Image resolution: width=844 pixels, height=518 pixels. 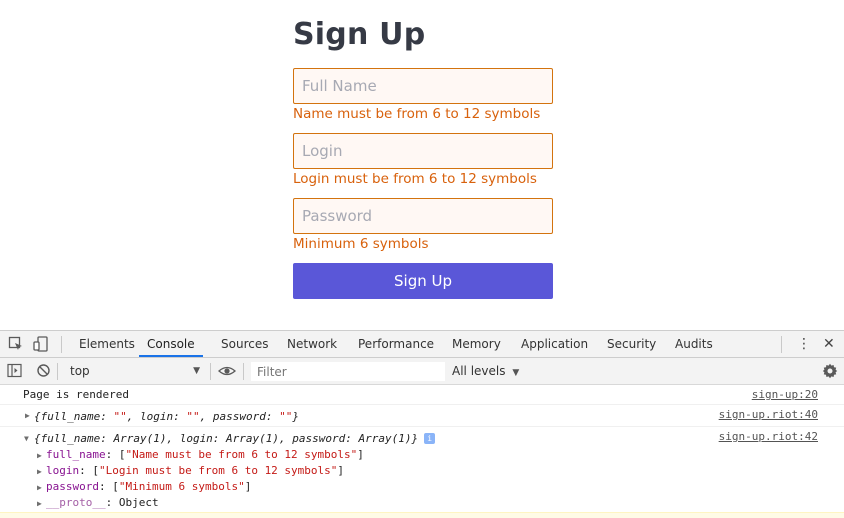 I want to click on console-message: Page is rendered sign-up:20, so click(x=422, y=395).